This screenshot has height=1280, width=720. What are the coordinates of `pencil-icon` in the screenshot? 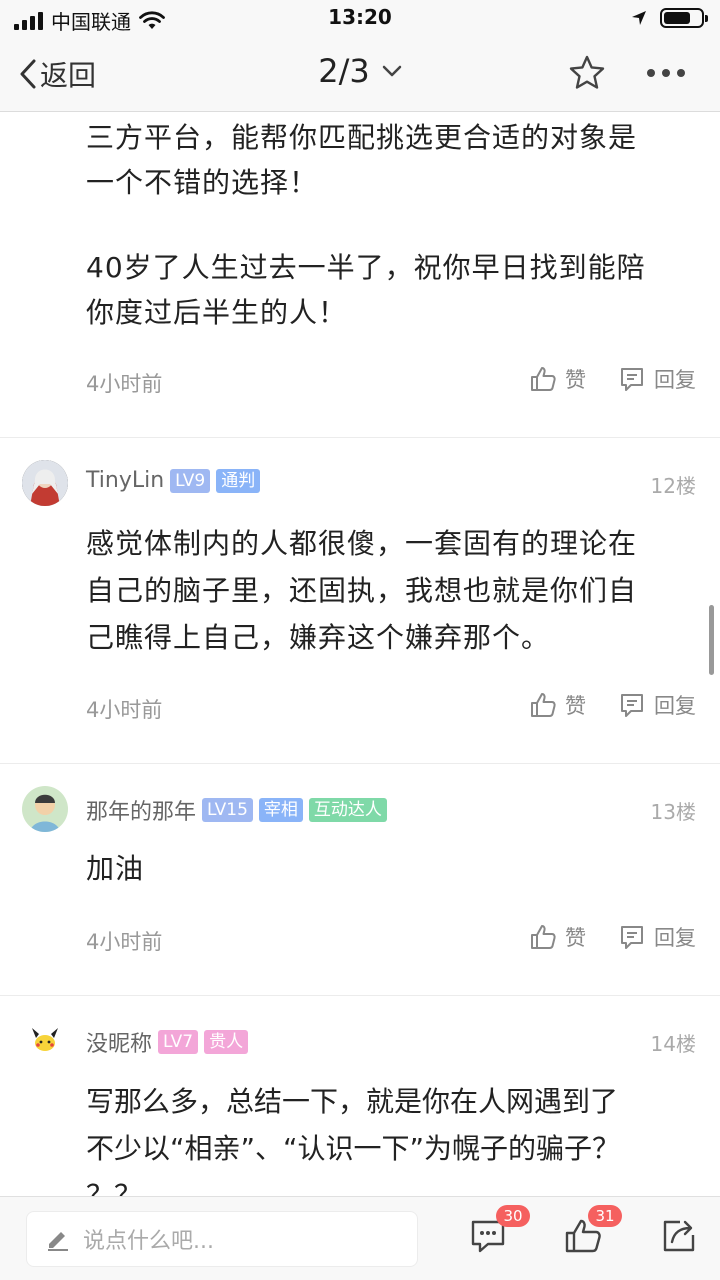 It's located at (58, 1241).